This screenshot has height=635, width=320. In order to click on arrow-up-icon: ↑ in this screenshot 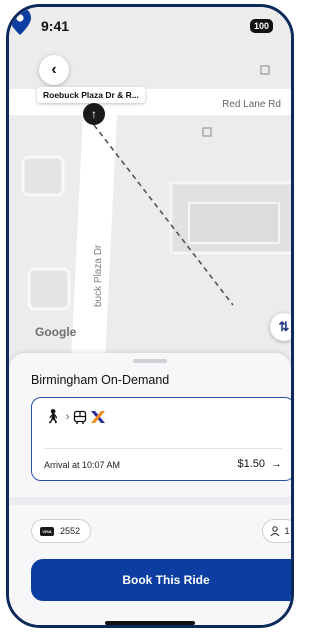, I will do `click(94, 114)`.